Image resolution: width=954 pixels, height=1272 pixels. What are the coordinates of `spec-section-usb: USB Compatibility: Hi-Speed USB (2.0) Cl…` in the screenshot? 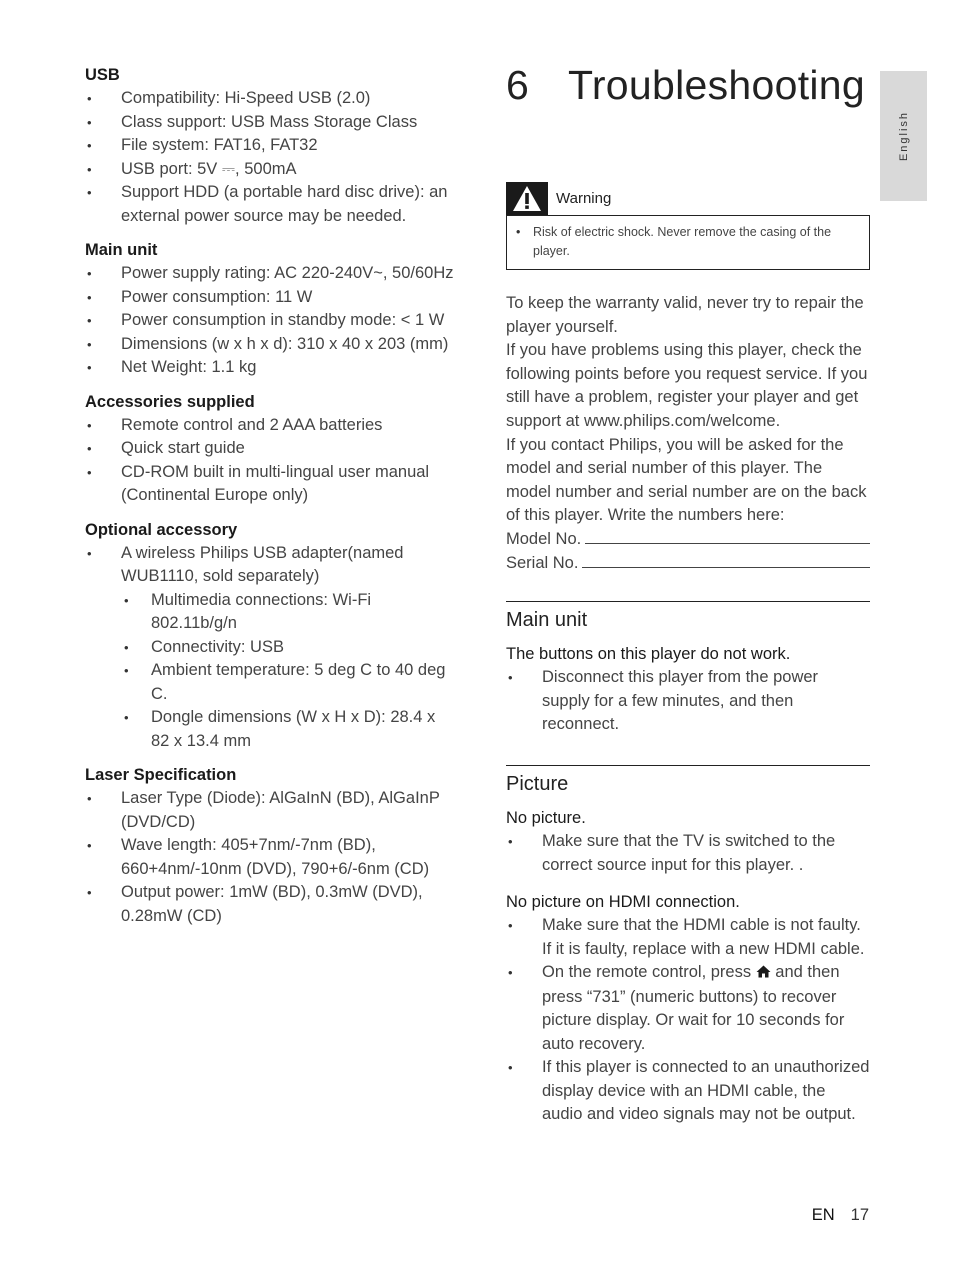 It's located at (270, 146).